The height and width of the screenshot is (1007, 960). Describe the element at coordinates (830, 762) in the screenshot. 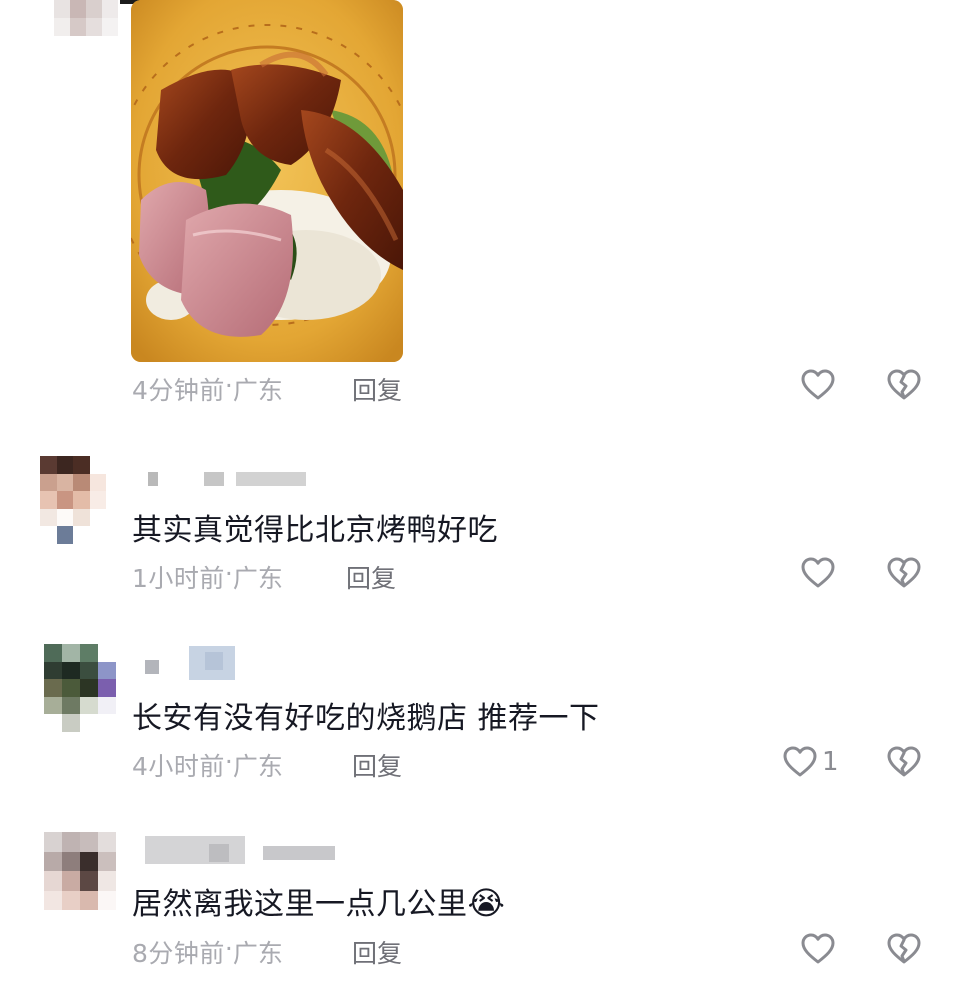

I see `like-count: 1` at that location.